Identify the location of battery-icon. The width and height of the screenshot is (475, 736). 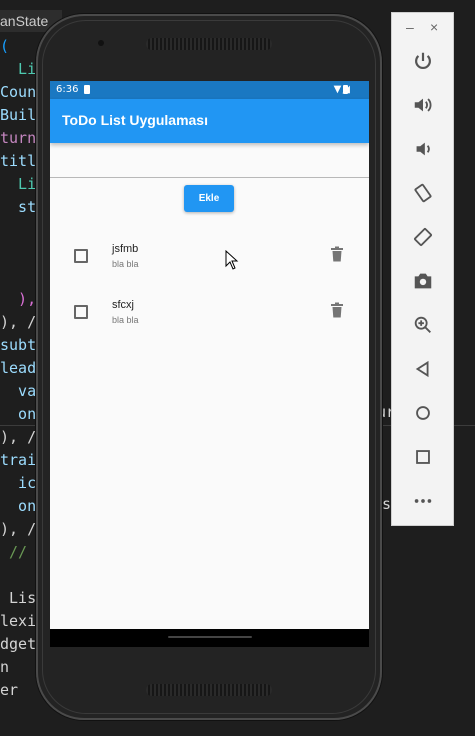
(345, 89).